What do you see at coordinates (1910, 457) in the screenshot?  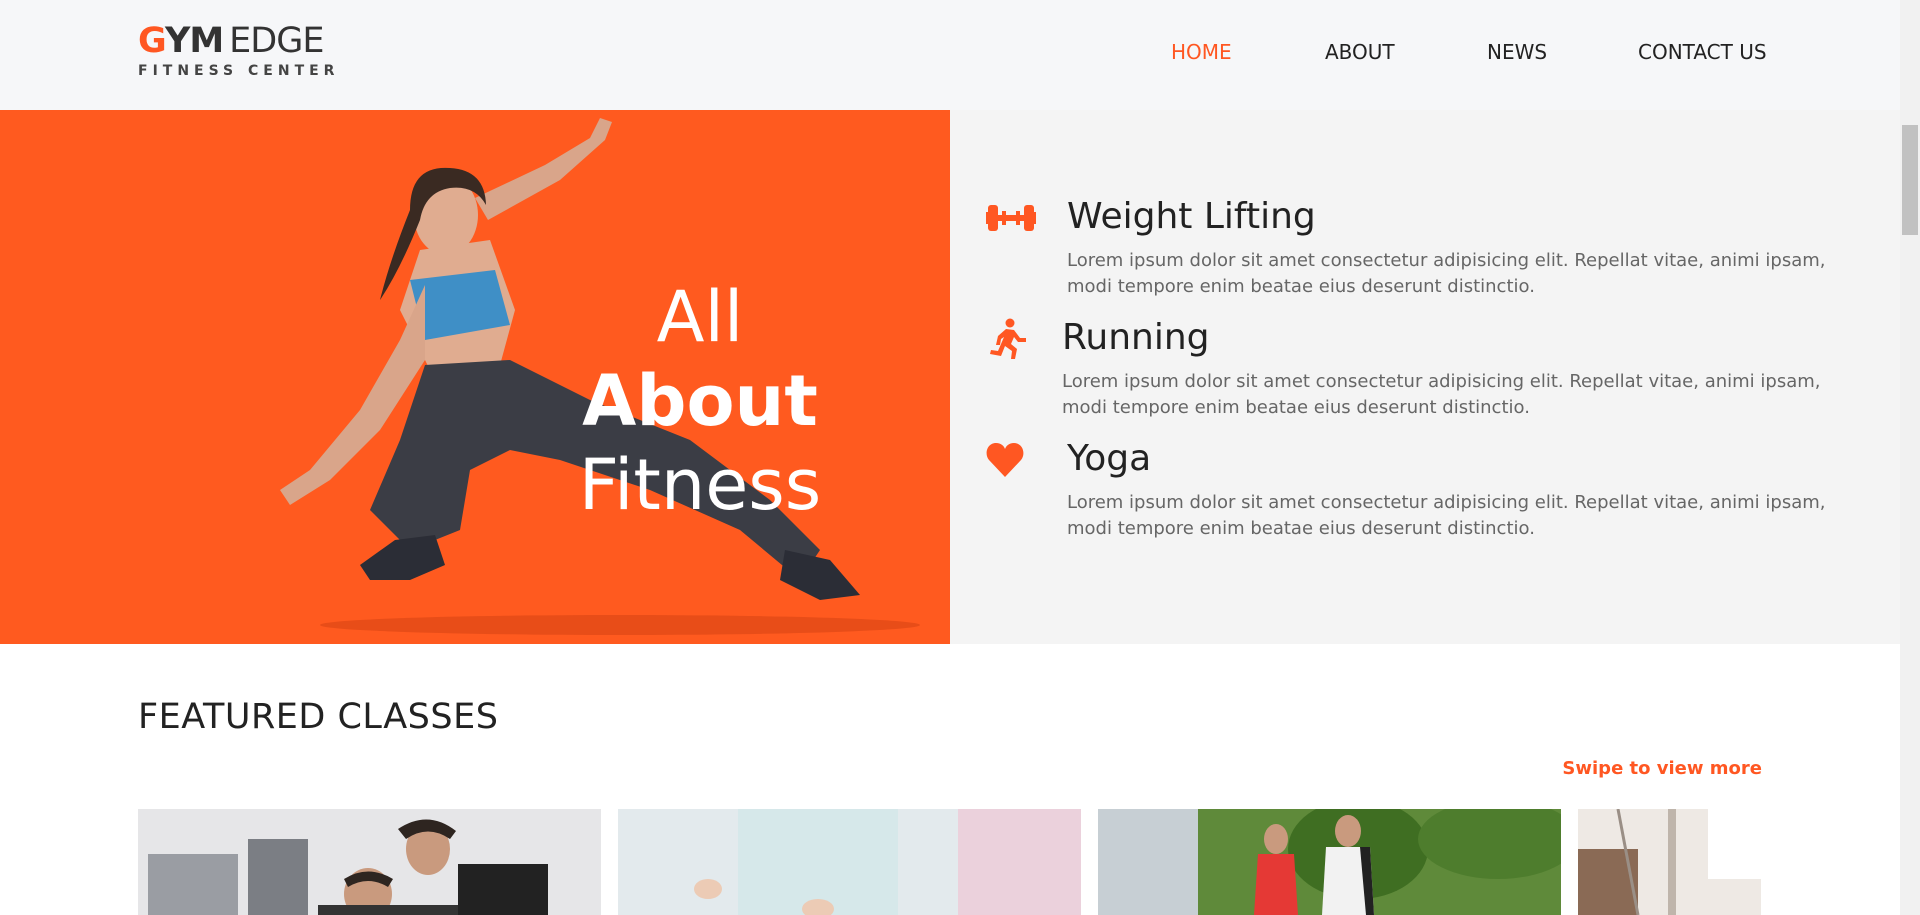 I see `page-scrollbar` at bounding box center [1910, 457].